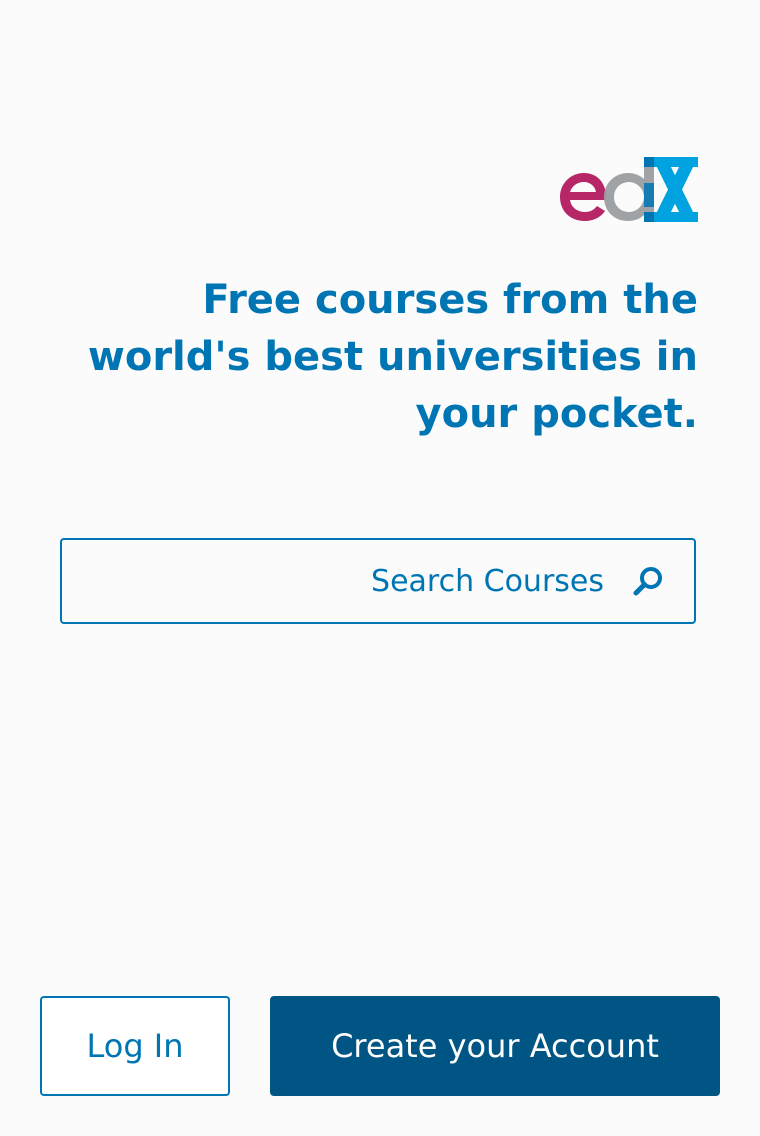 The width and height of the screenshot is (760, 1136). I want to click on logo-x-glyph, so click(671, 189).